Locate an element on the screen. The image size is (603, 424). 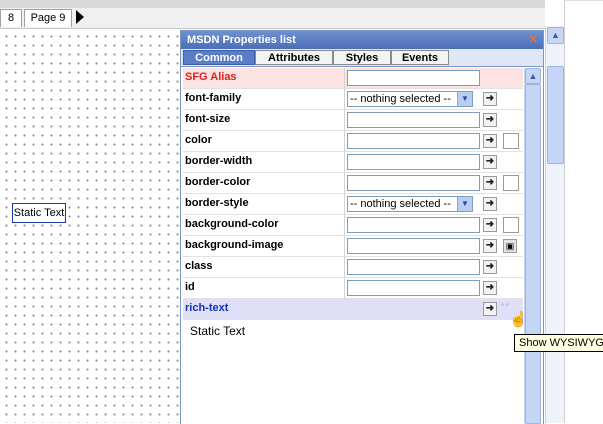
static-text-element: Static Text is located at coordinates (39, 213).